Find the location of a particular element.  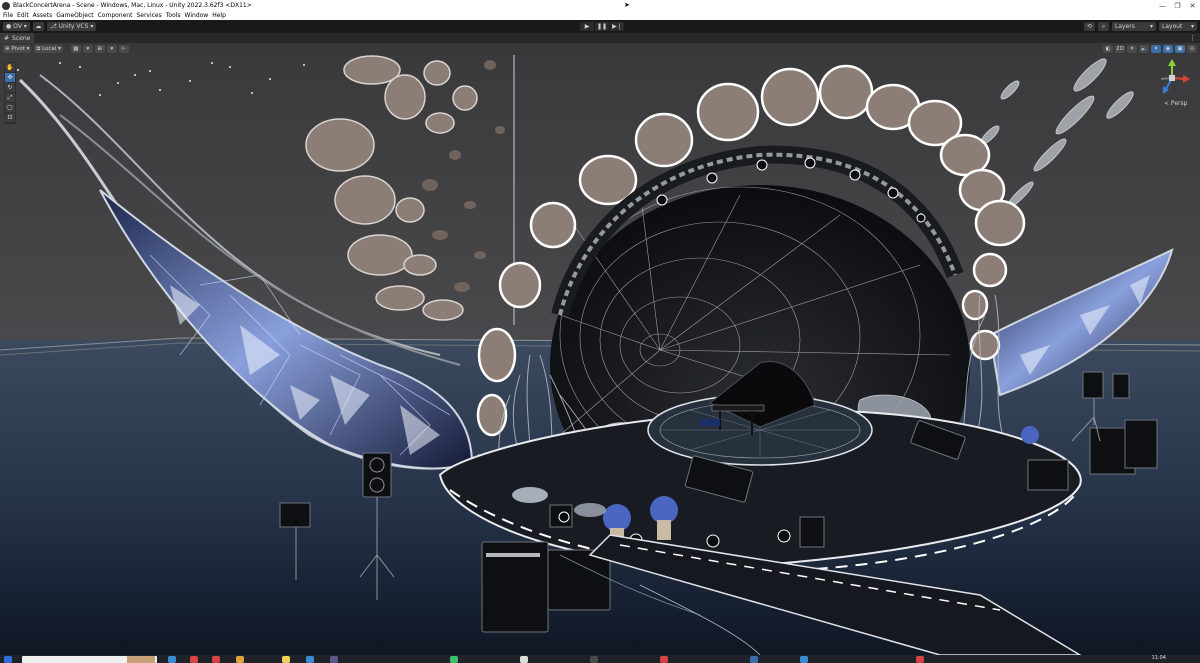

projection-label: < Persp is located at coordinates (1175, 103).